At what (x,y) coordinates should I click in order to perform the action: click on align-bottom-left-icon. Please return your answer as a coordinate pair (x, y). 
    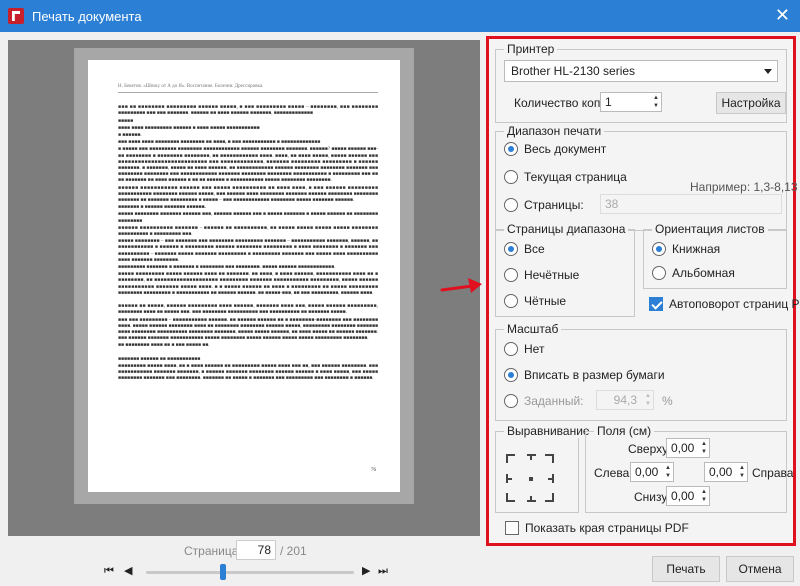
    Looking at the image, I should click on (513, 497).